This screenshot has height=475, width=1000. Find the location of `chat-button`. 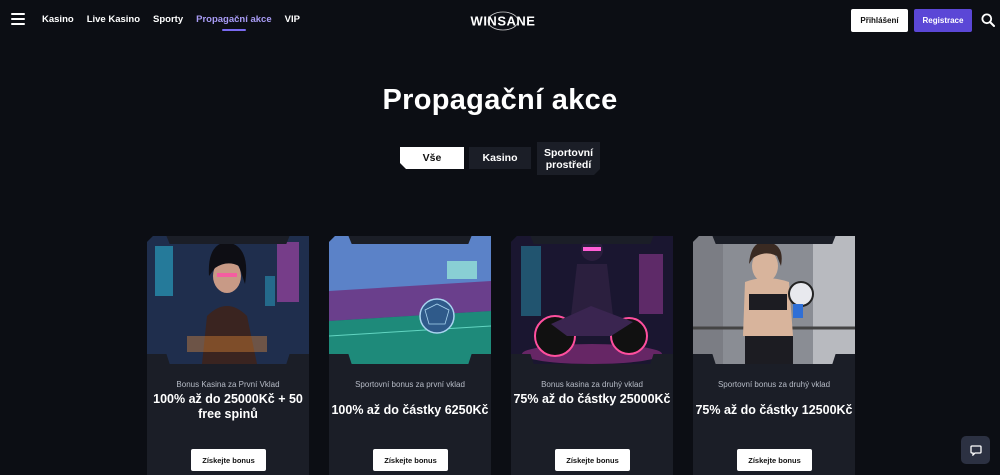

chat-button is located at coordinates (975, 450).